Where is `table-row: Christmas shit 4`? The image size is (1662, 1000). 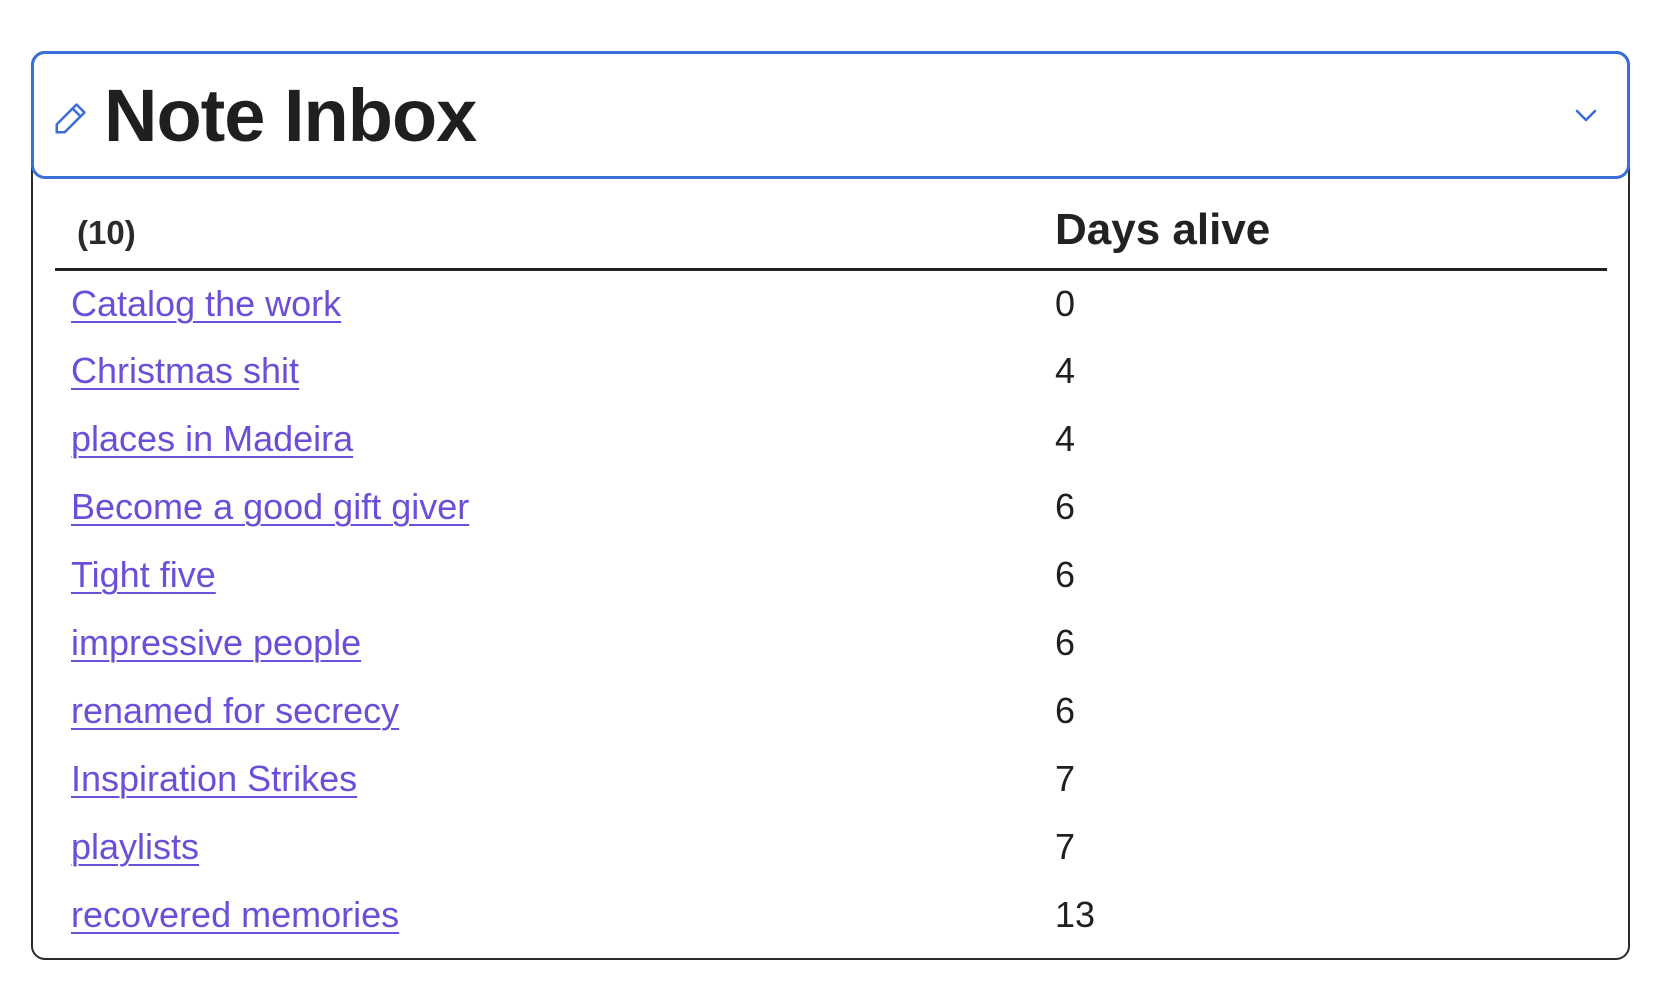 table-row: Christmas shit 4 is located at coordinates (831, 371).